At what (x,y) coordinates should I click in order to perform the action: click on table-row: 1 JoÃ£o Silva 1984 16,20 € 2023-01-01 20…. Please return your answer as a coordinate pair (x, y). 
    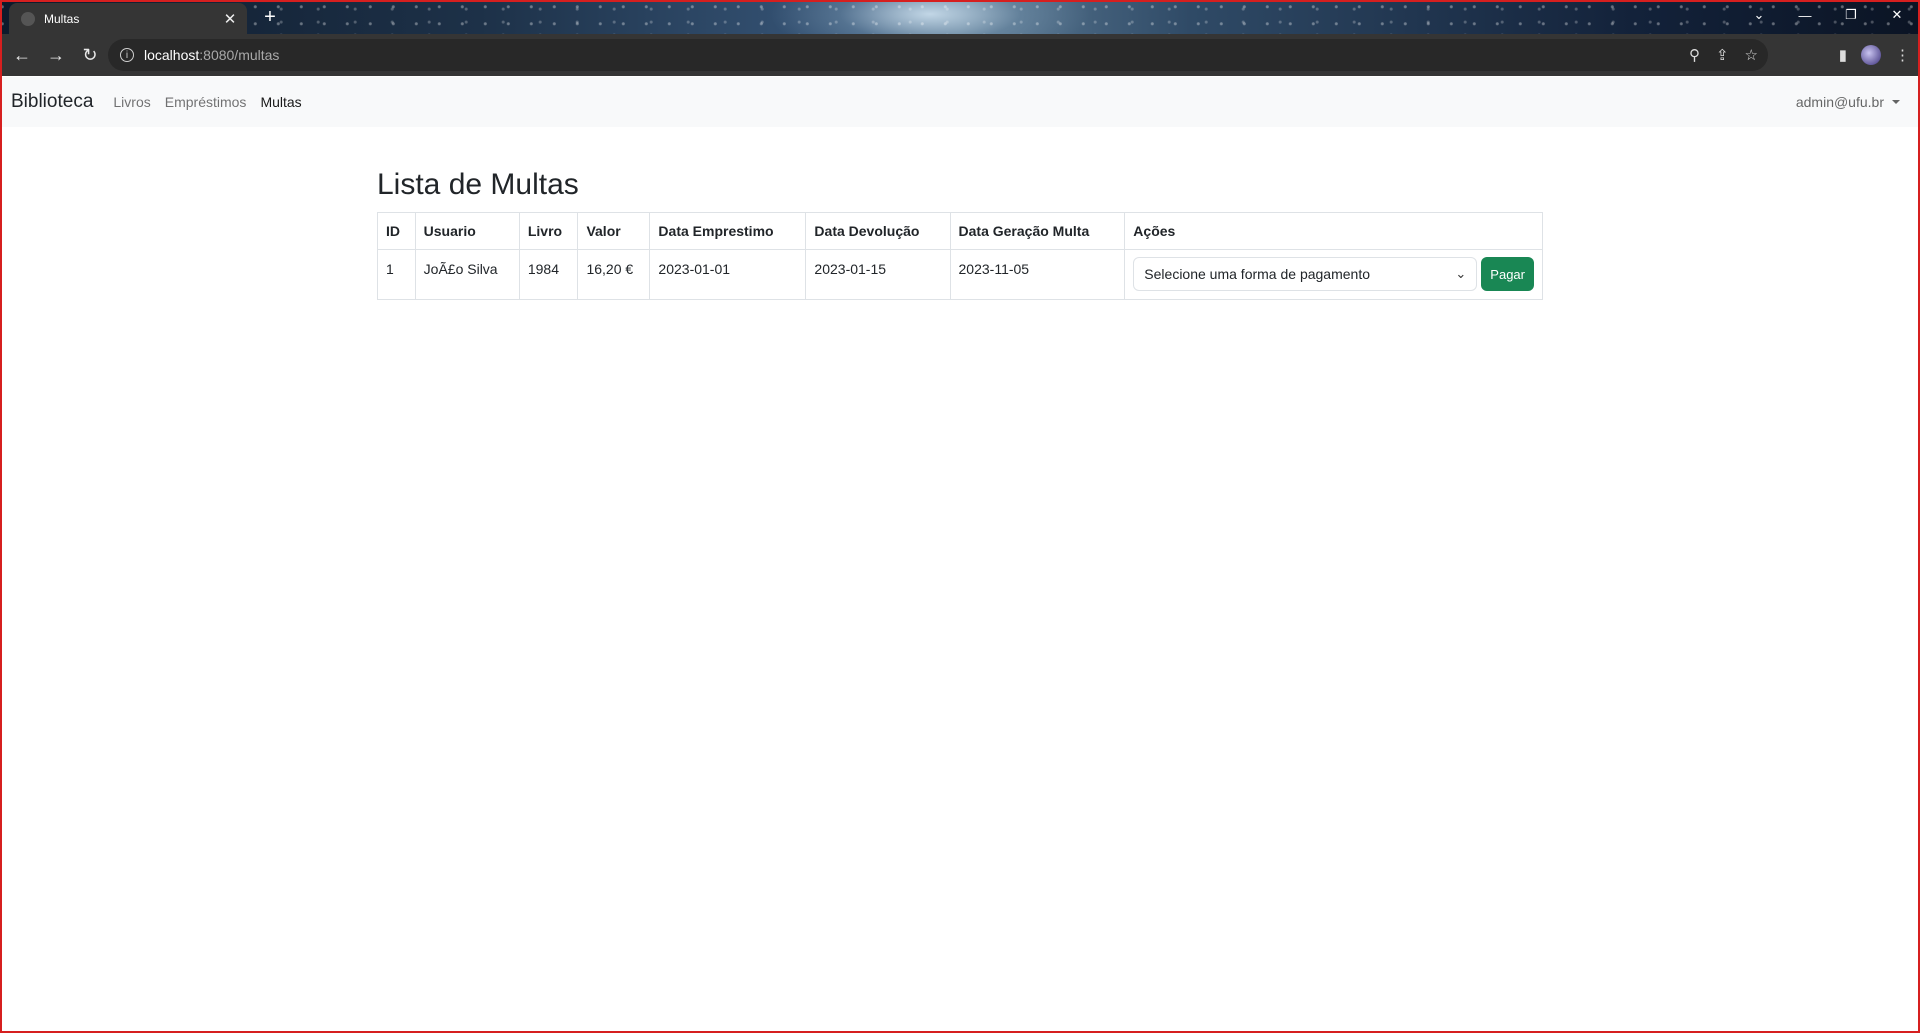
    Looking at the image, I should click on (960, 274).